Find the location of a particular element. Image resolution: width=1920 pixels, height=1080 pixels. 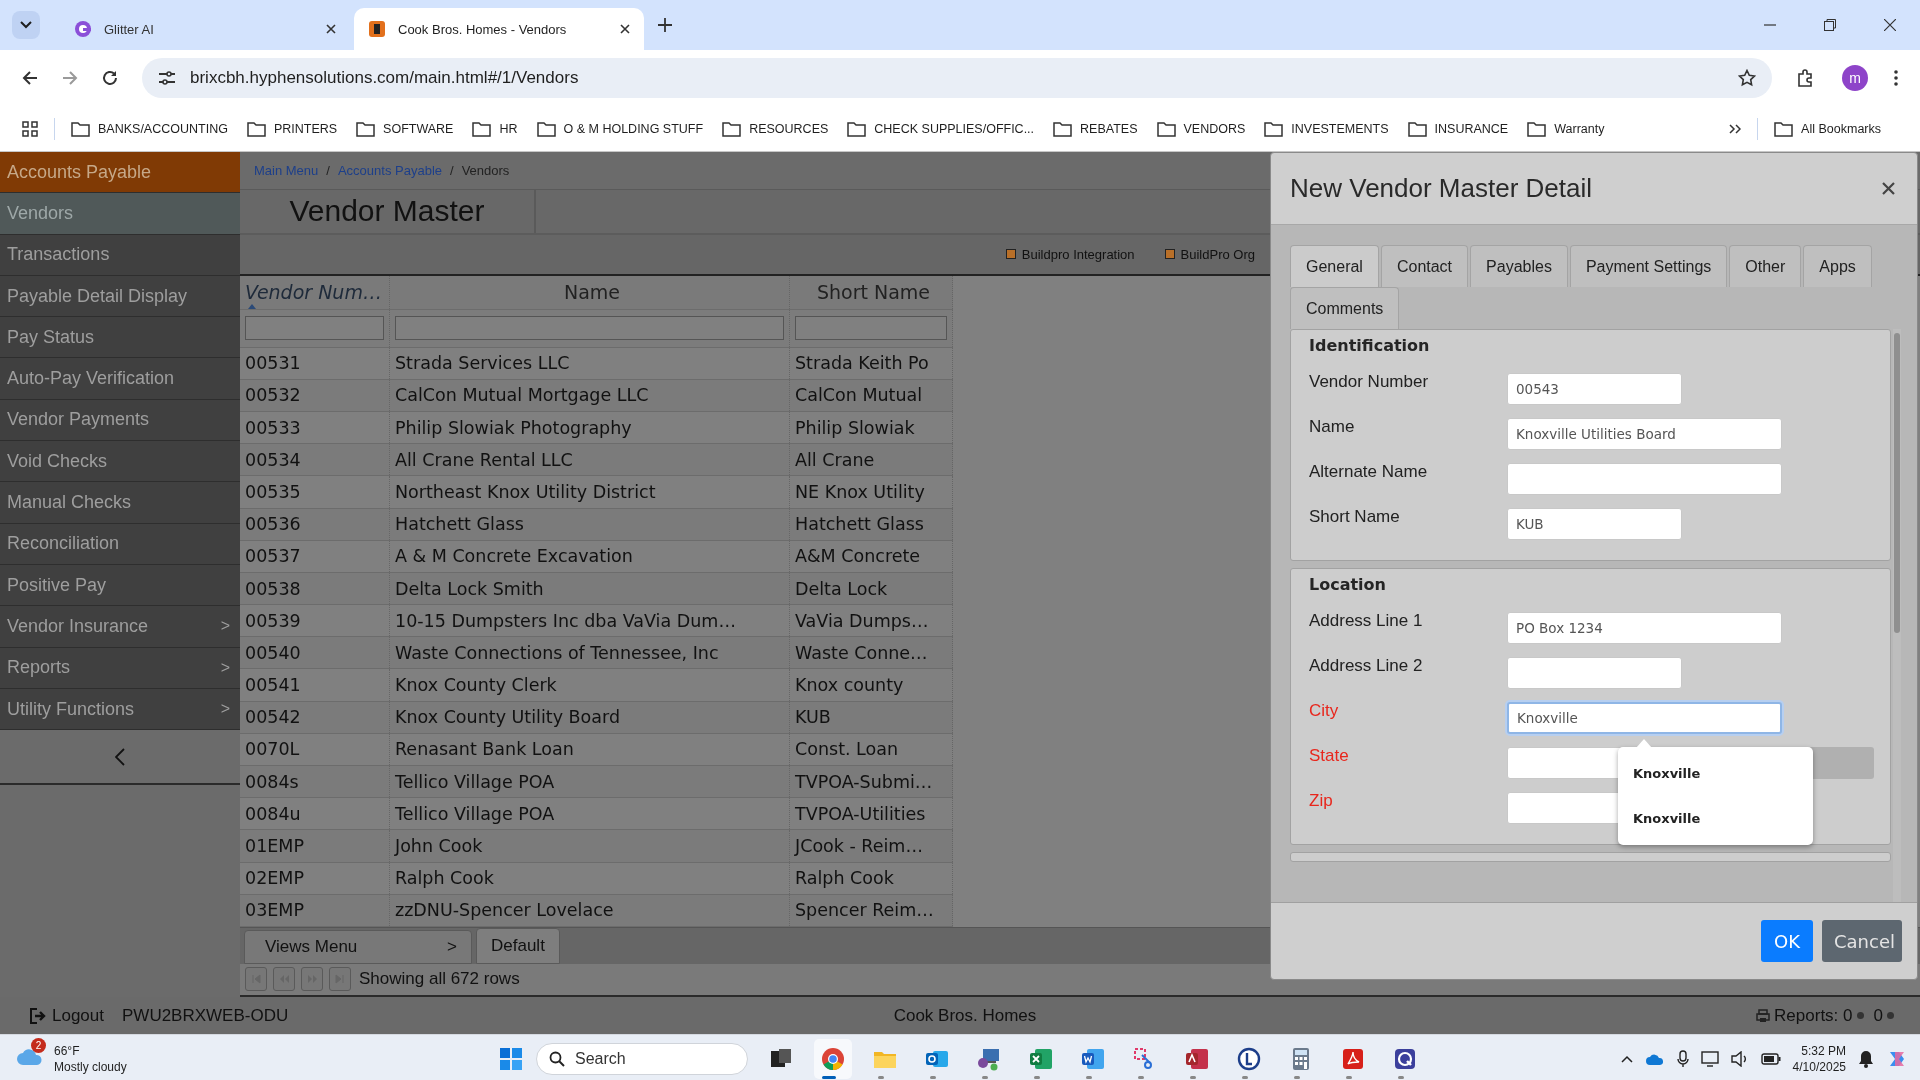

taskbar-button is located at coordinates (833, 1058).